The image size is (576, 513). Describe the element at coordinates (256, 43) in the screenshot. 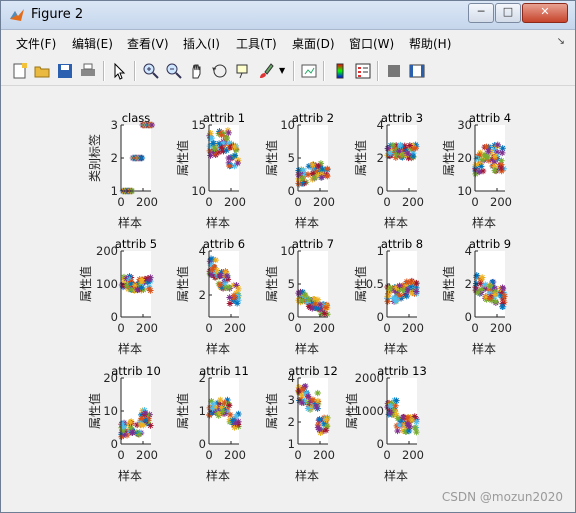

I see `menu-tools: 工具(T)` at that location.